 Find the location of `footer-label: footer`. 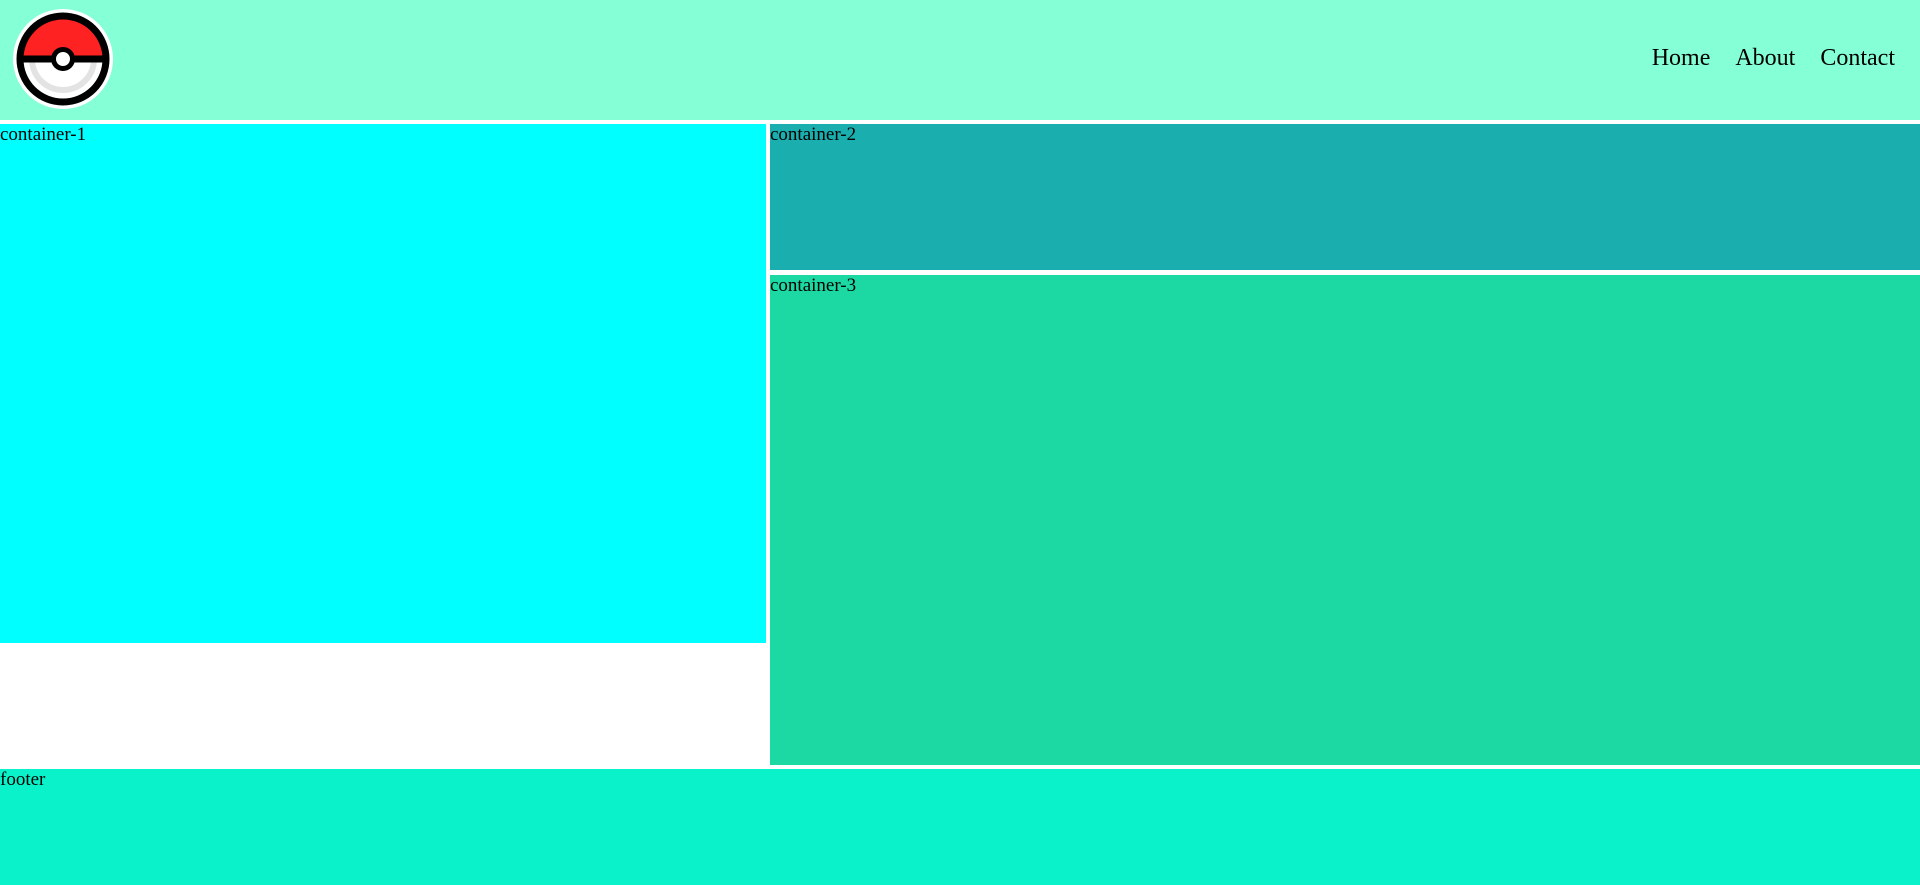

footer-label: footer is located at coordinates (23, 779).